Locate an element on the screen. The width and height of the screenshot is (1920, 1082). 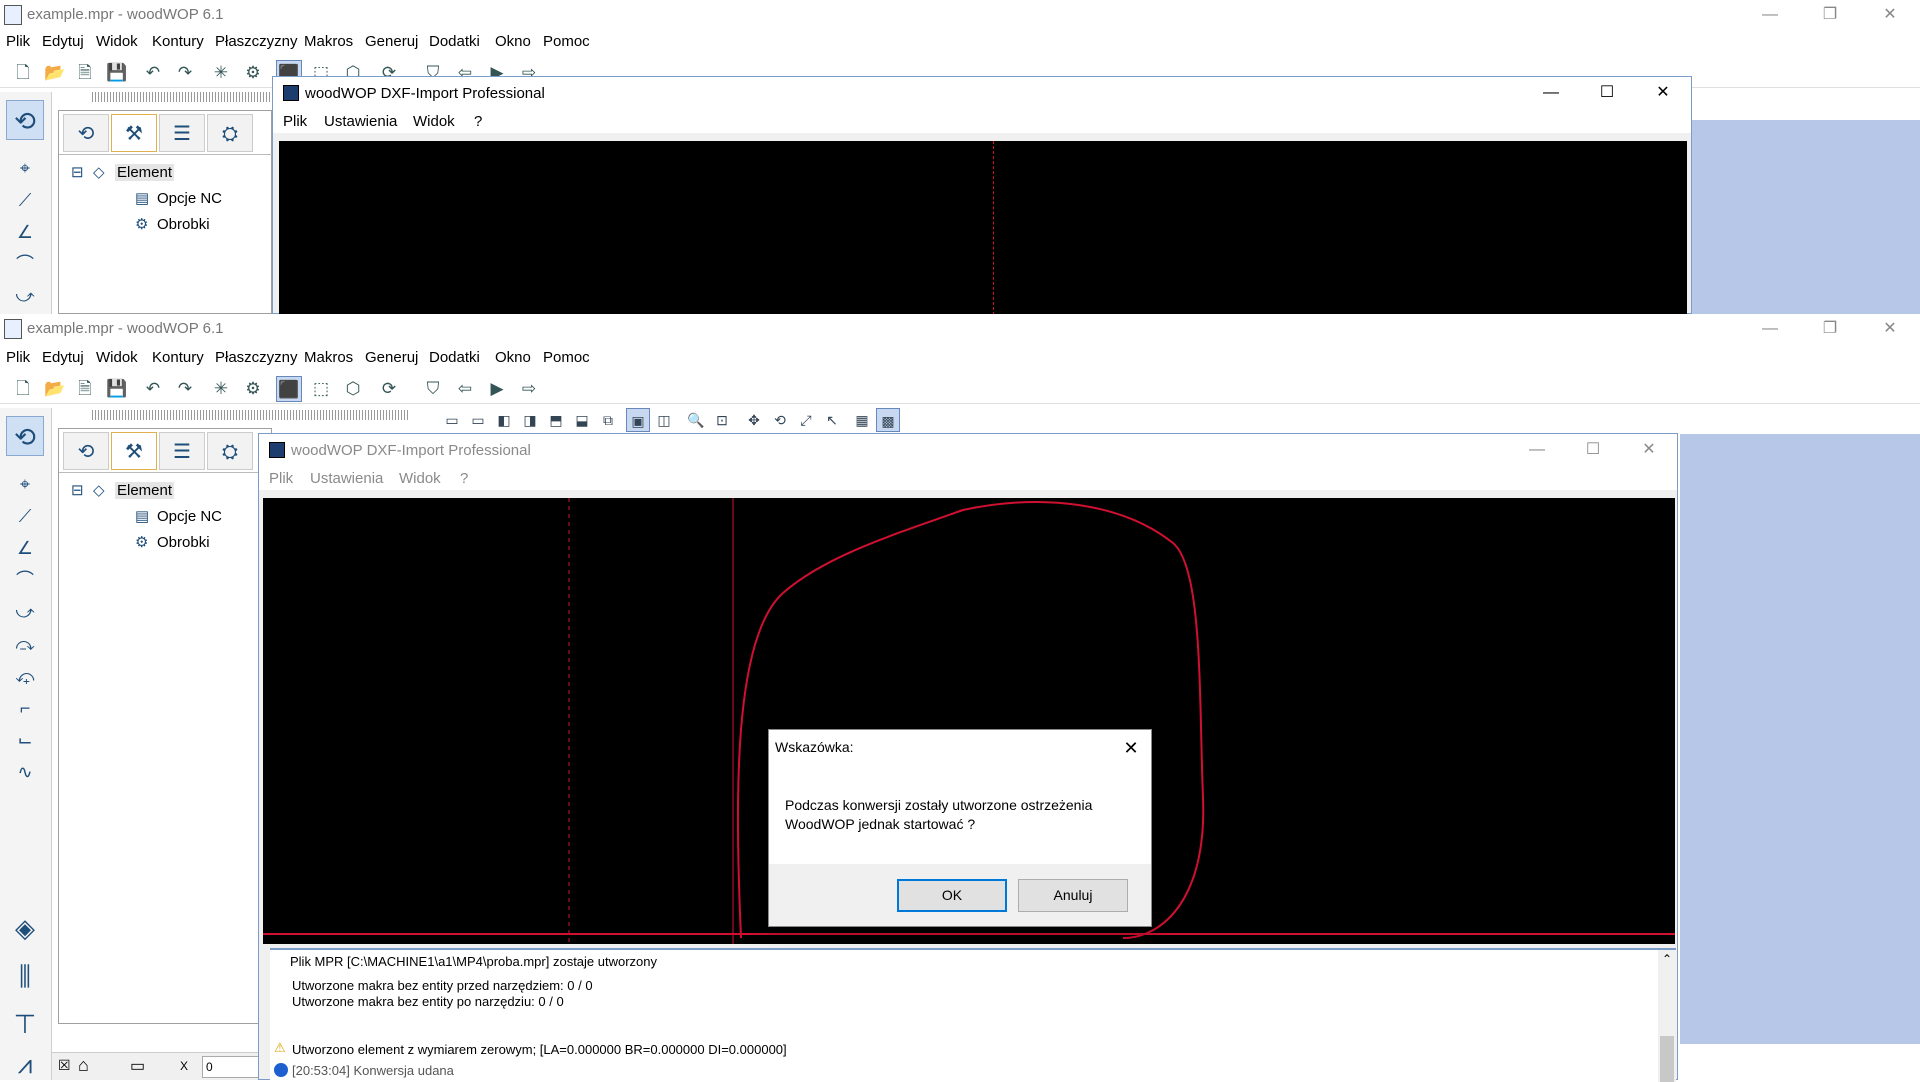
contour-tool-icon: ⟲ is located at coordinates (25, 436).